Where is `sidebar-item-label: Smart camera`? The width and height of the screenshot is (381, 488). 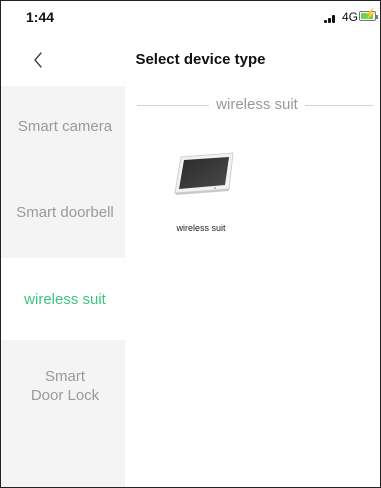
sidebar-item-label: Smart camera is located at coordinates (65, 126).